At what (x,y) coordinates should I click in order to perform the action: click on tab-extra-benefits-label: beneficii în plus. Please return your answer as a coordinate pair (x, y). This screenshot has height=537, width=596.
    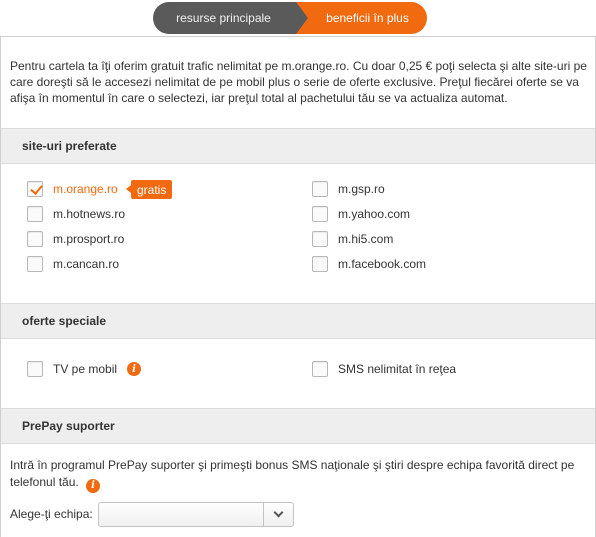
    Looking at the image, I should click on (367, 18).